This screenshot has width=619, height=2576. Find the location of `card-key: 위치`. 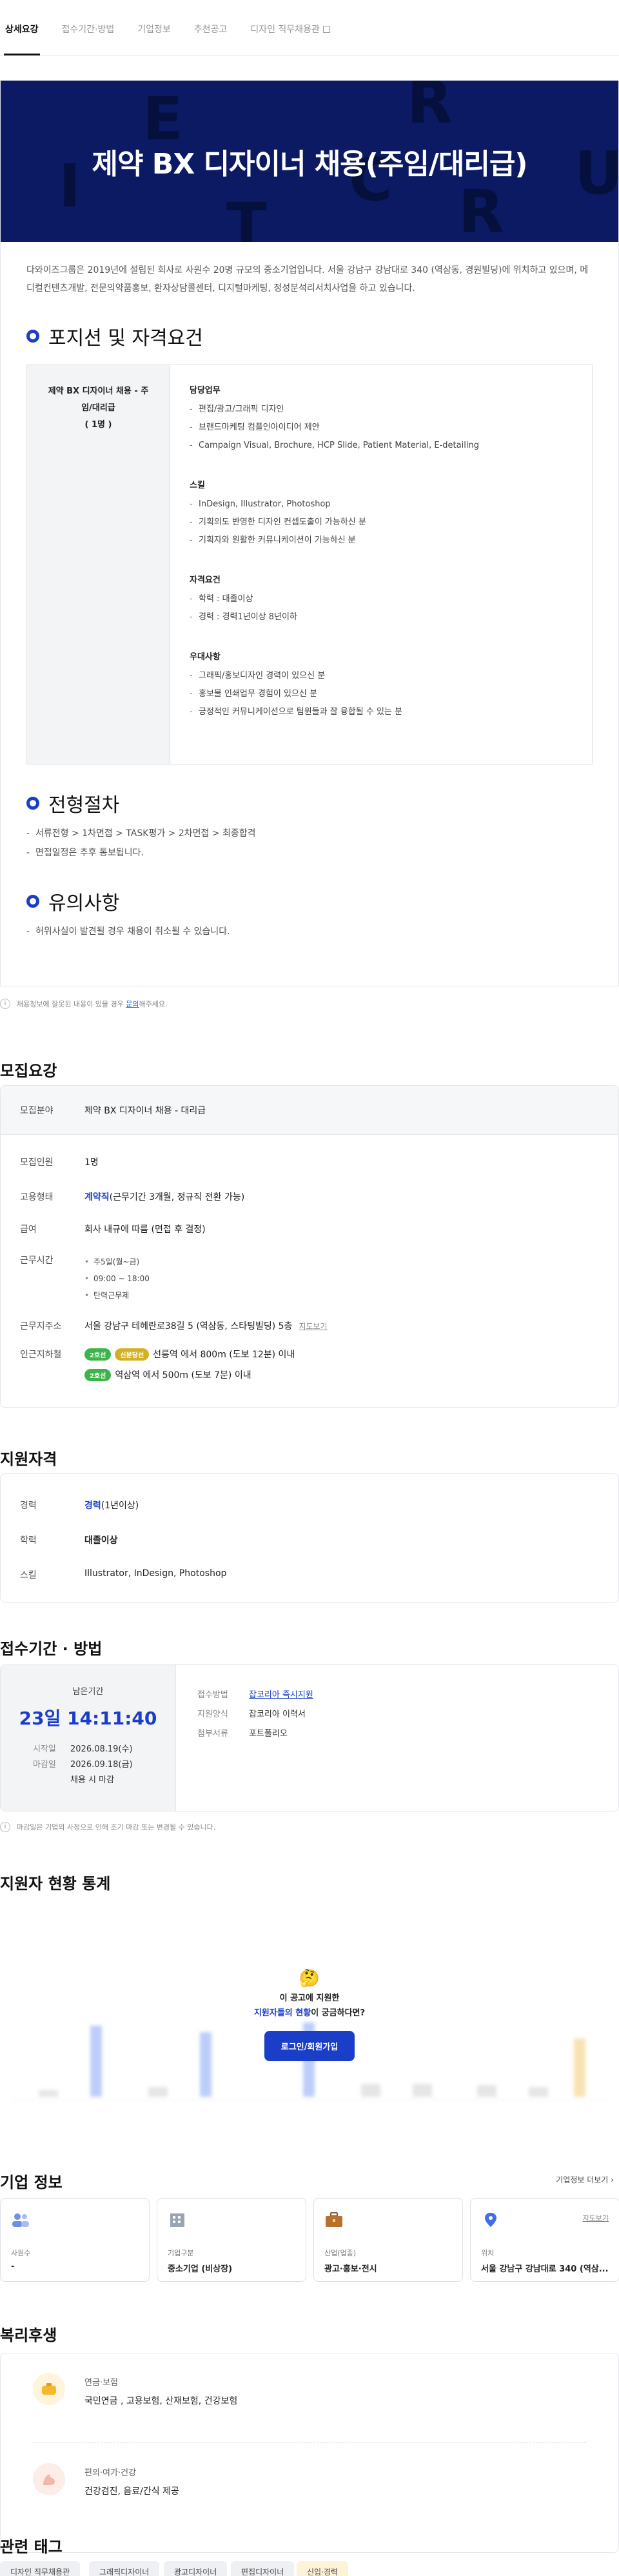

card-key: 위치 is located at coordinates (488, 2253).